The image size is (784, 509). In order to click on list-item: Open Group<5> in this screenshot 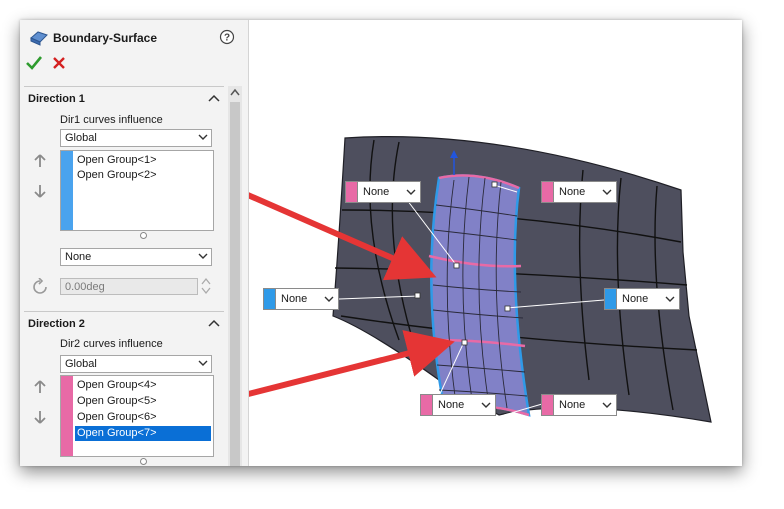, I will do `click(143, 401)`.